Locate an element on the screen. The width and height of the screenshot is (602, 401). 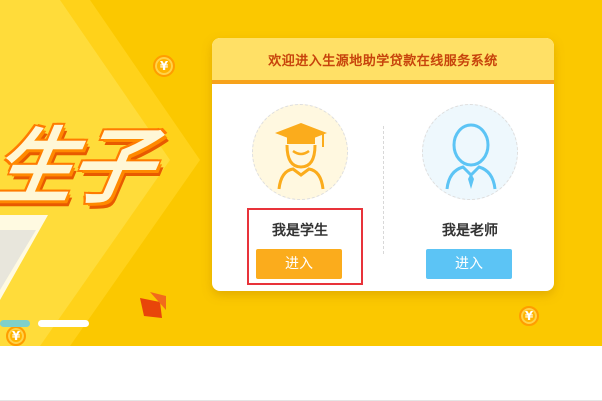
teacher-role-label: 我是老师 is located at coordinates (470, 231).